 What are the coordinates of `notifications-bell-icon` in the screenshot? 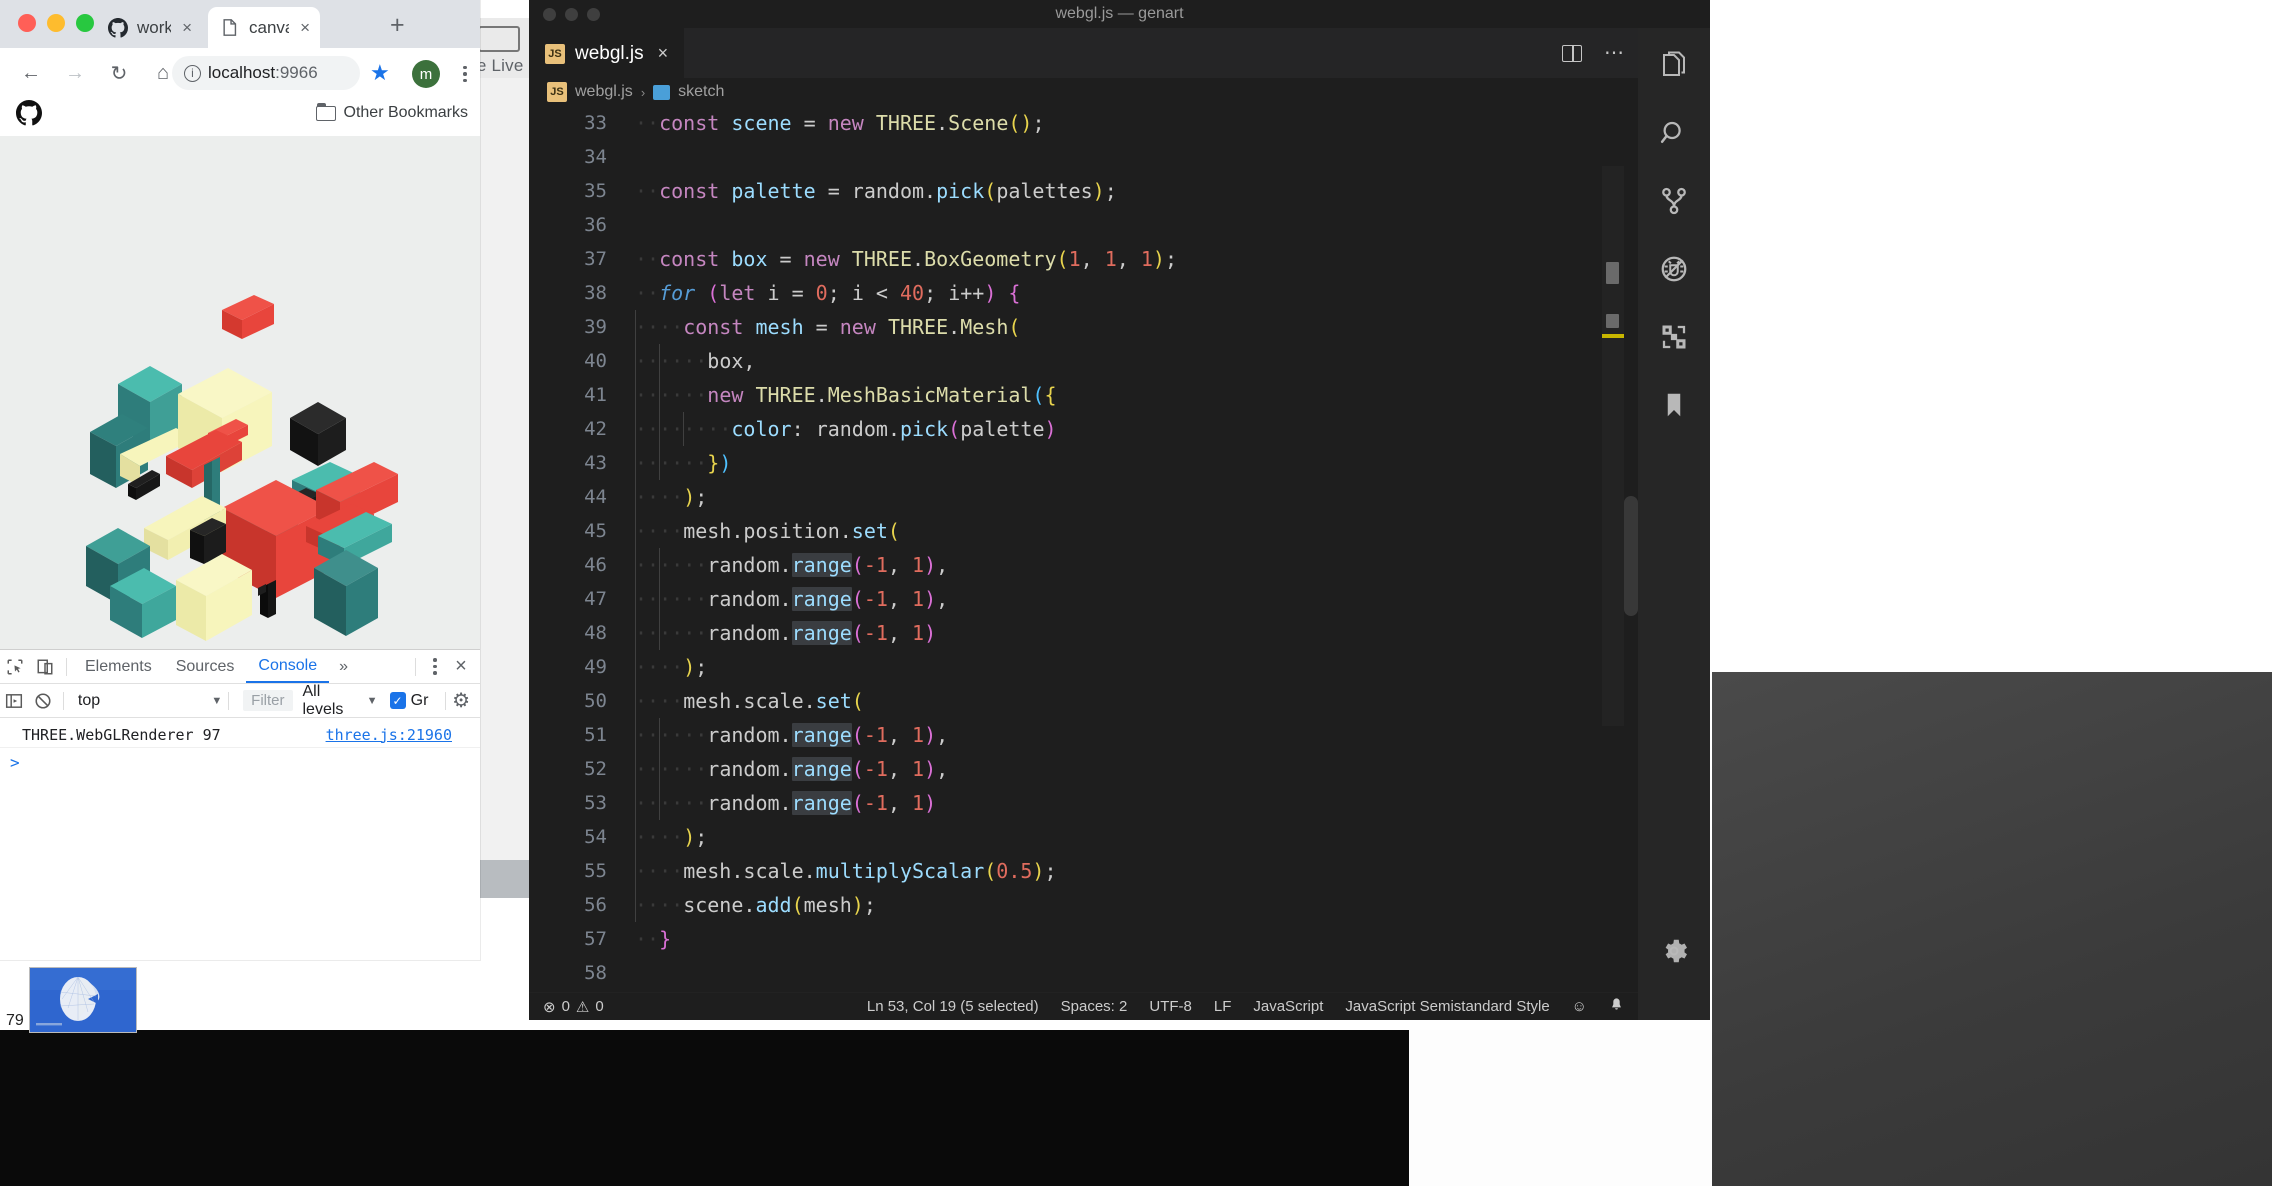 It's located at (1616, 1006).